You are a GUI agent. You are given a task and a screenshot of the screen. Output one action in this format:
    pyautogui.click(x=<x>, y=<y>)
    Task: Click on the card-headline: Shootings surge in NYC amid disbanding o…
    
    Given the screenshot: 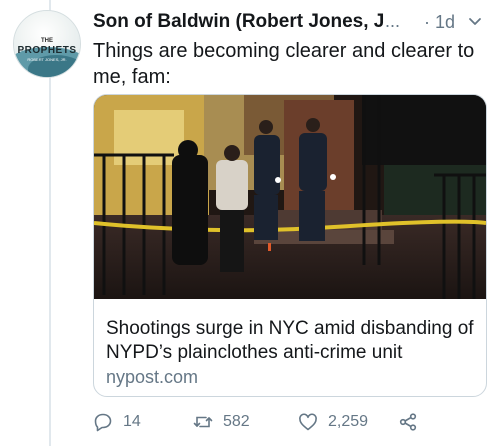 What is the action you would take?
    pyautogui.click(x=291, y=341)
    